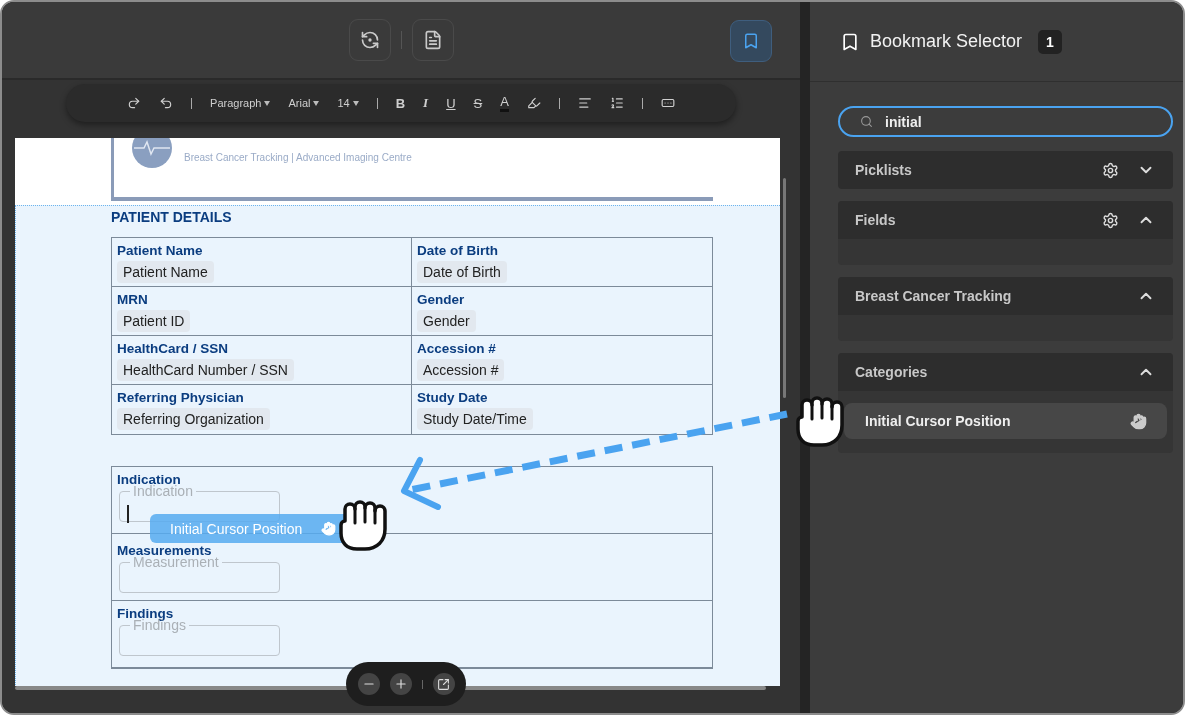 This screenshot has height=715, width=1185. I want to click on underline-button: U, so click(451, 103).